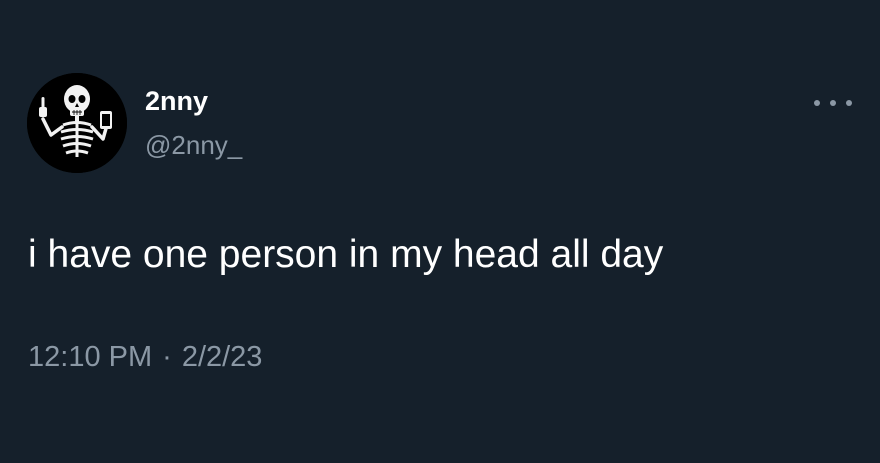 This screenshot has height=463, width=880. I want to click on skeleton-avatar-icon, so click(77, 123).